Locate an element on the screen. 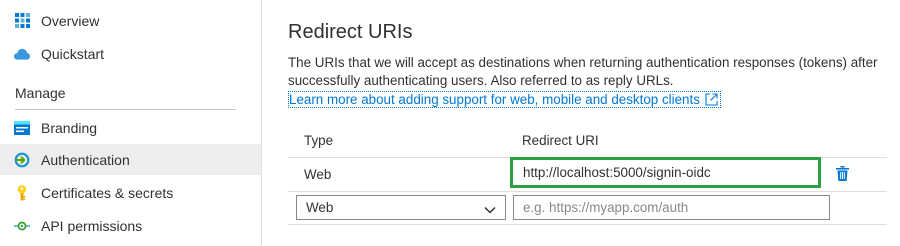 The height and width of the screenshot is (246, 900). redirect-uri-value: http://localhost:5000/signin-oidc is located at coordinates (665, 172).